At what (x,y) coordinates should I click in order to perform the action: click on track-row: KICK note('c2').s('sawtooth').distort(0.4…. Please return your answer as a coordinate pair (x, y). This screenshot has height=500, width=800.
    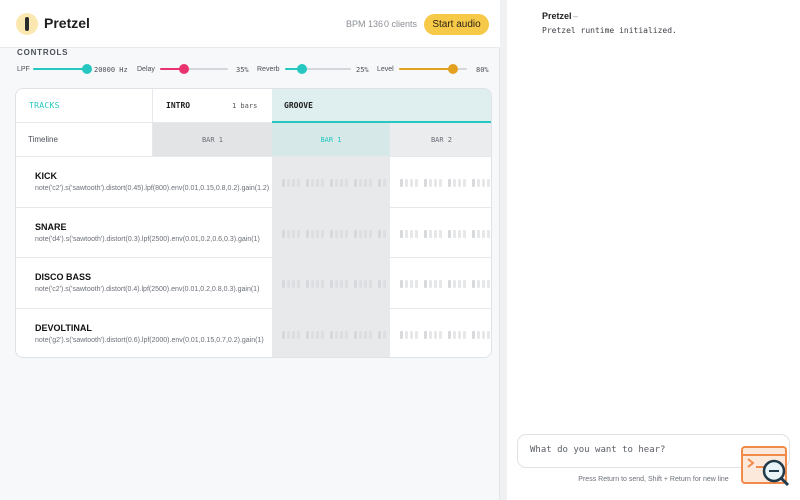
    Looking at the image, I should click on (142, 182).